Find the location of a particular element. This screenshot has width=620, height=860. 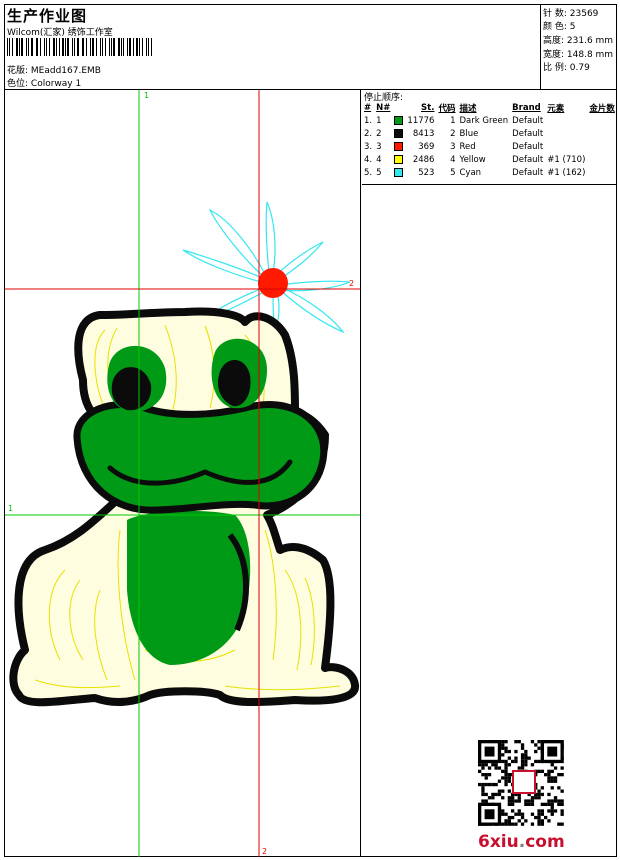

info-stitches: 针 数: 23569 is located at coordinates (571, 14).